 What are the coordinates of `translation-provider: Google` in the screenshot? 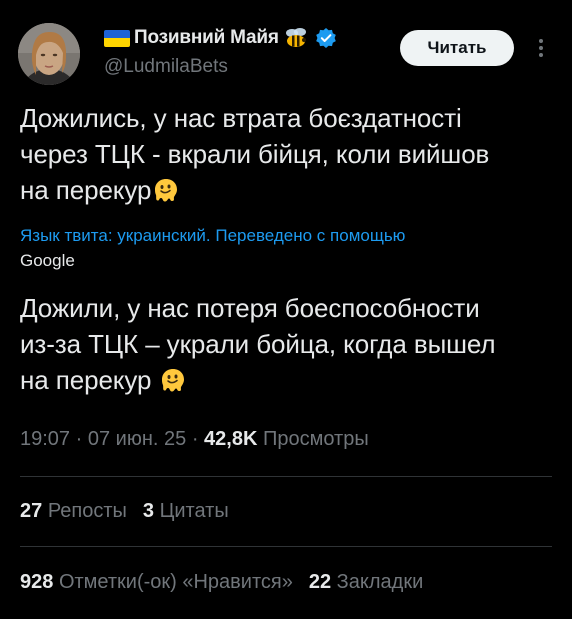 It's located at (47, 260).